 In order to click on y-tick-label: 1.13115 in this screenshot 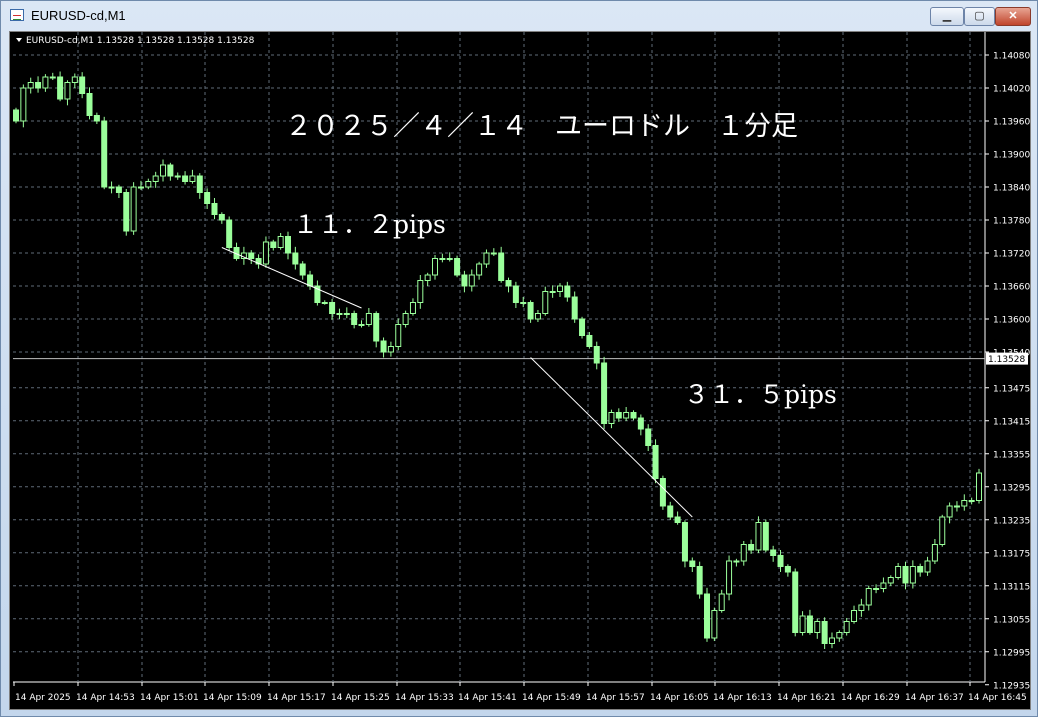, I will do `click(1011, 587)`.